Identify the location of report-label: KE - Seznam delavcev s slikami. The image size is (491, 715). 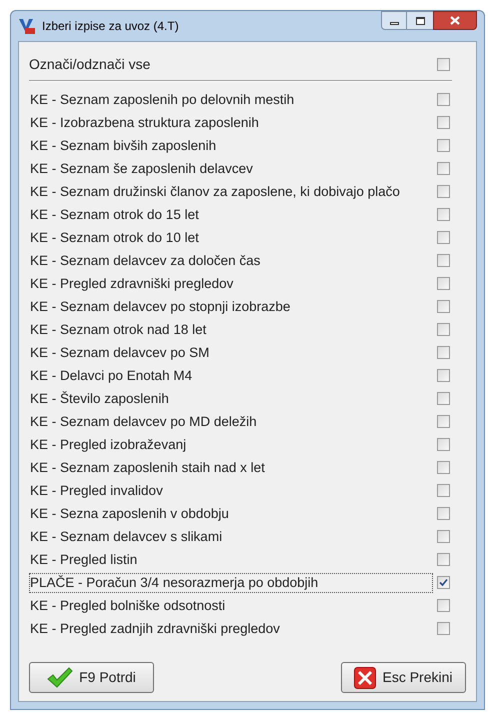
(231, 536).